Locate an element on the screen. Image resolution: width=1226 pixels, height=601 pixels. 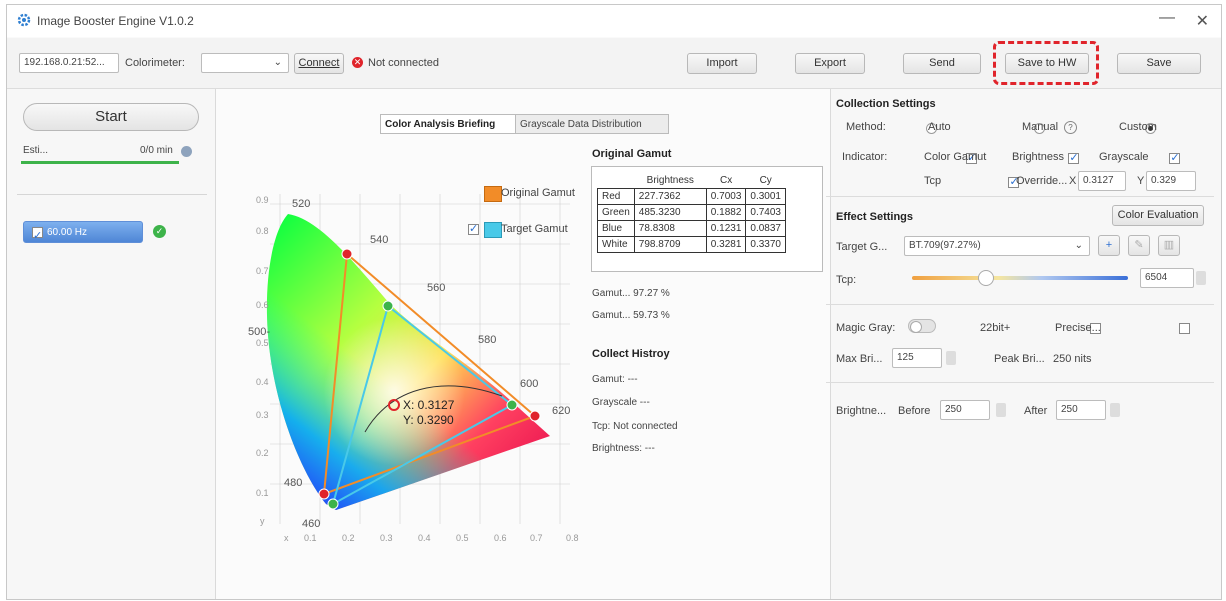
close-button: ✕ is located at coordinates (1202, 21).